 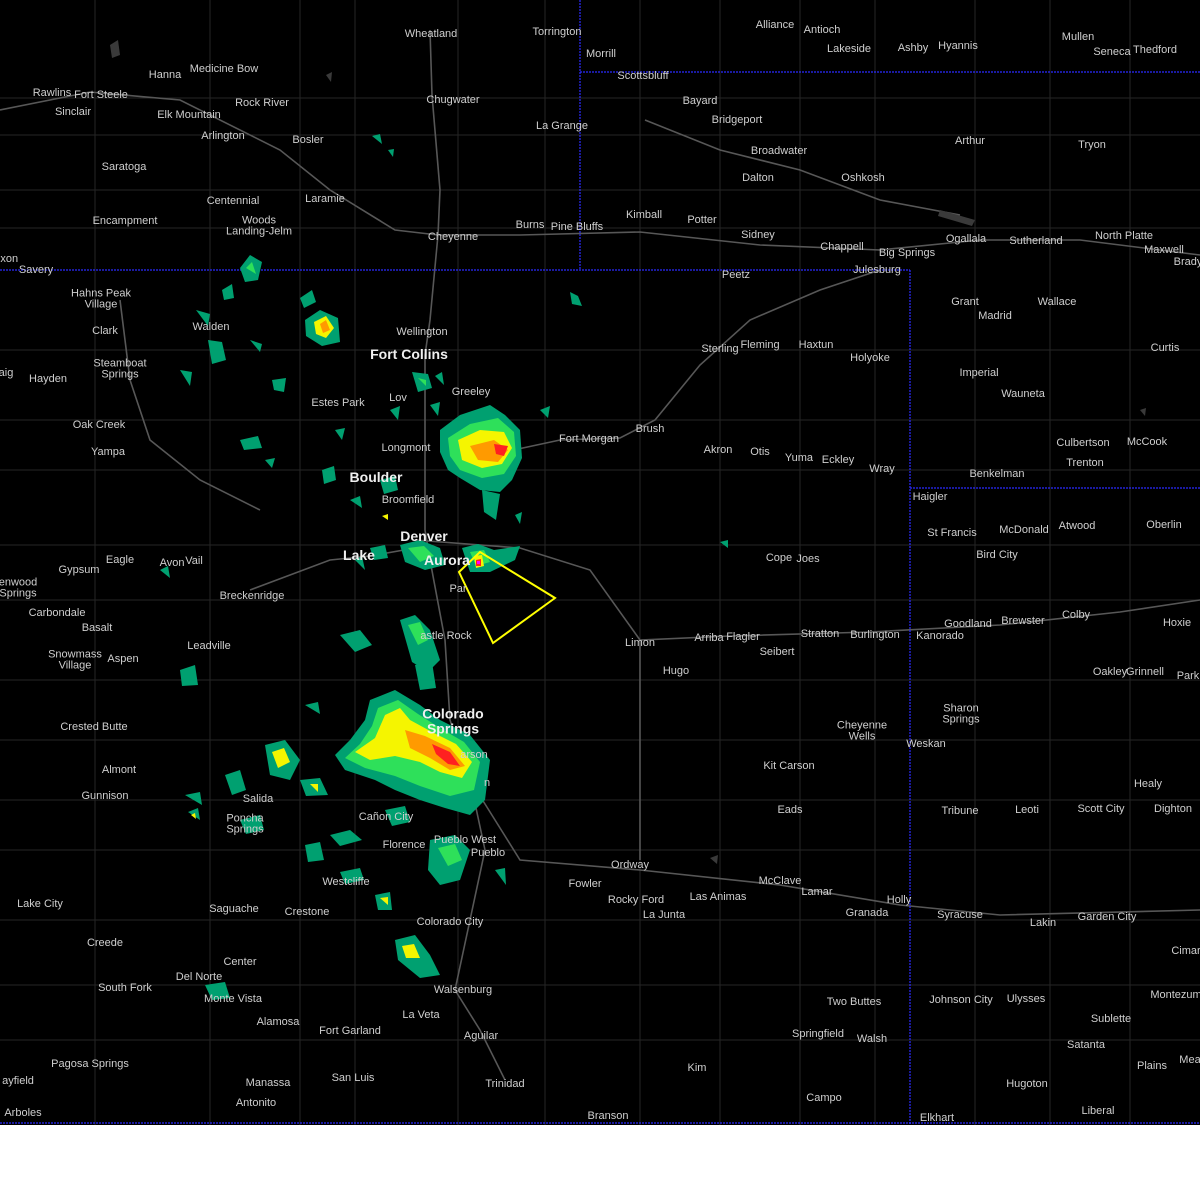 I want to click on city-label-weskan: Weskan, so click(x=926, y=744).